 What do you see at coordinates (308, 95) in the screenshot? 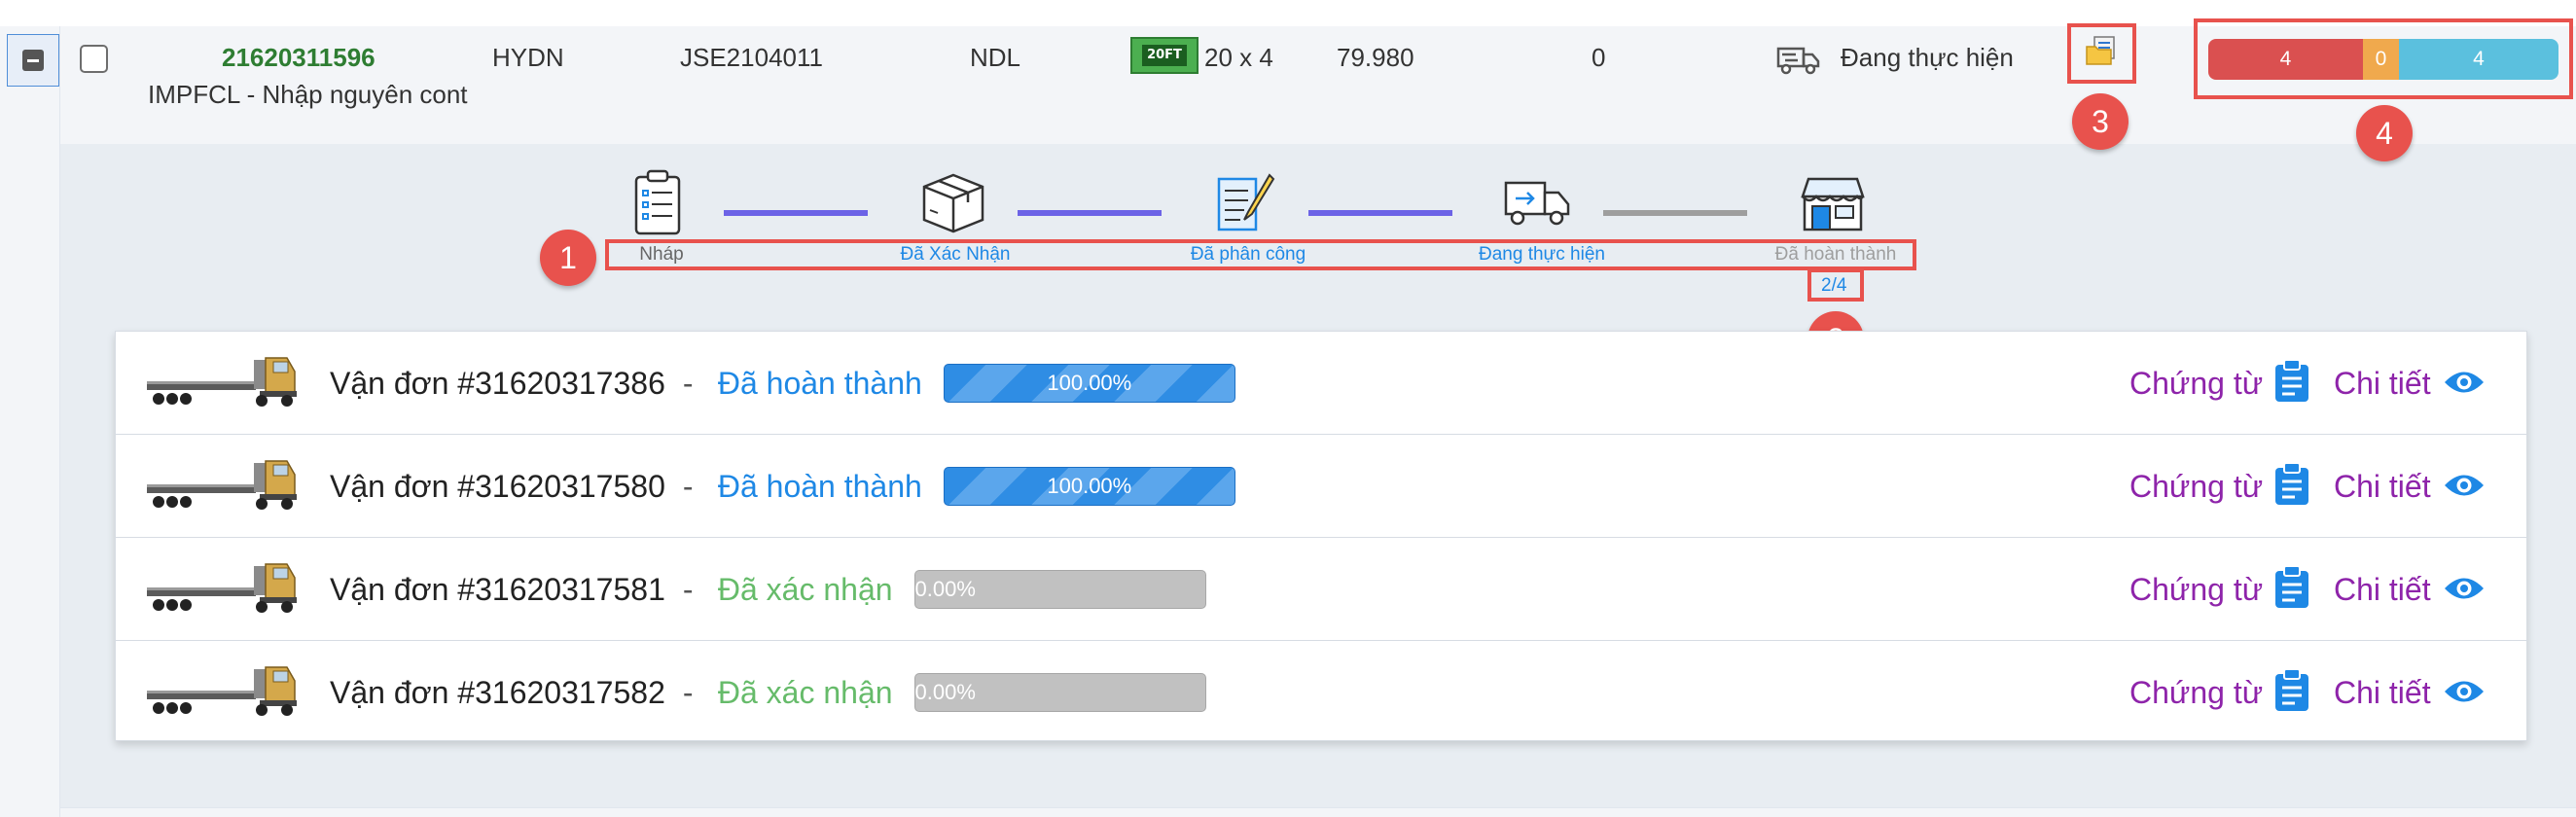
I see `order-type: IMPFCL - Nhập nguyên cont` at bounding box center [308, 95].